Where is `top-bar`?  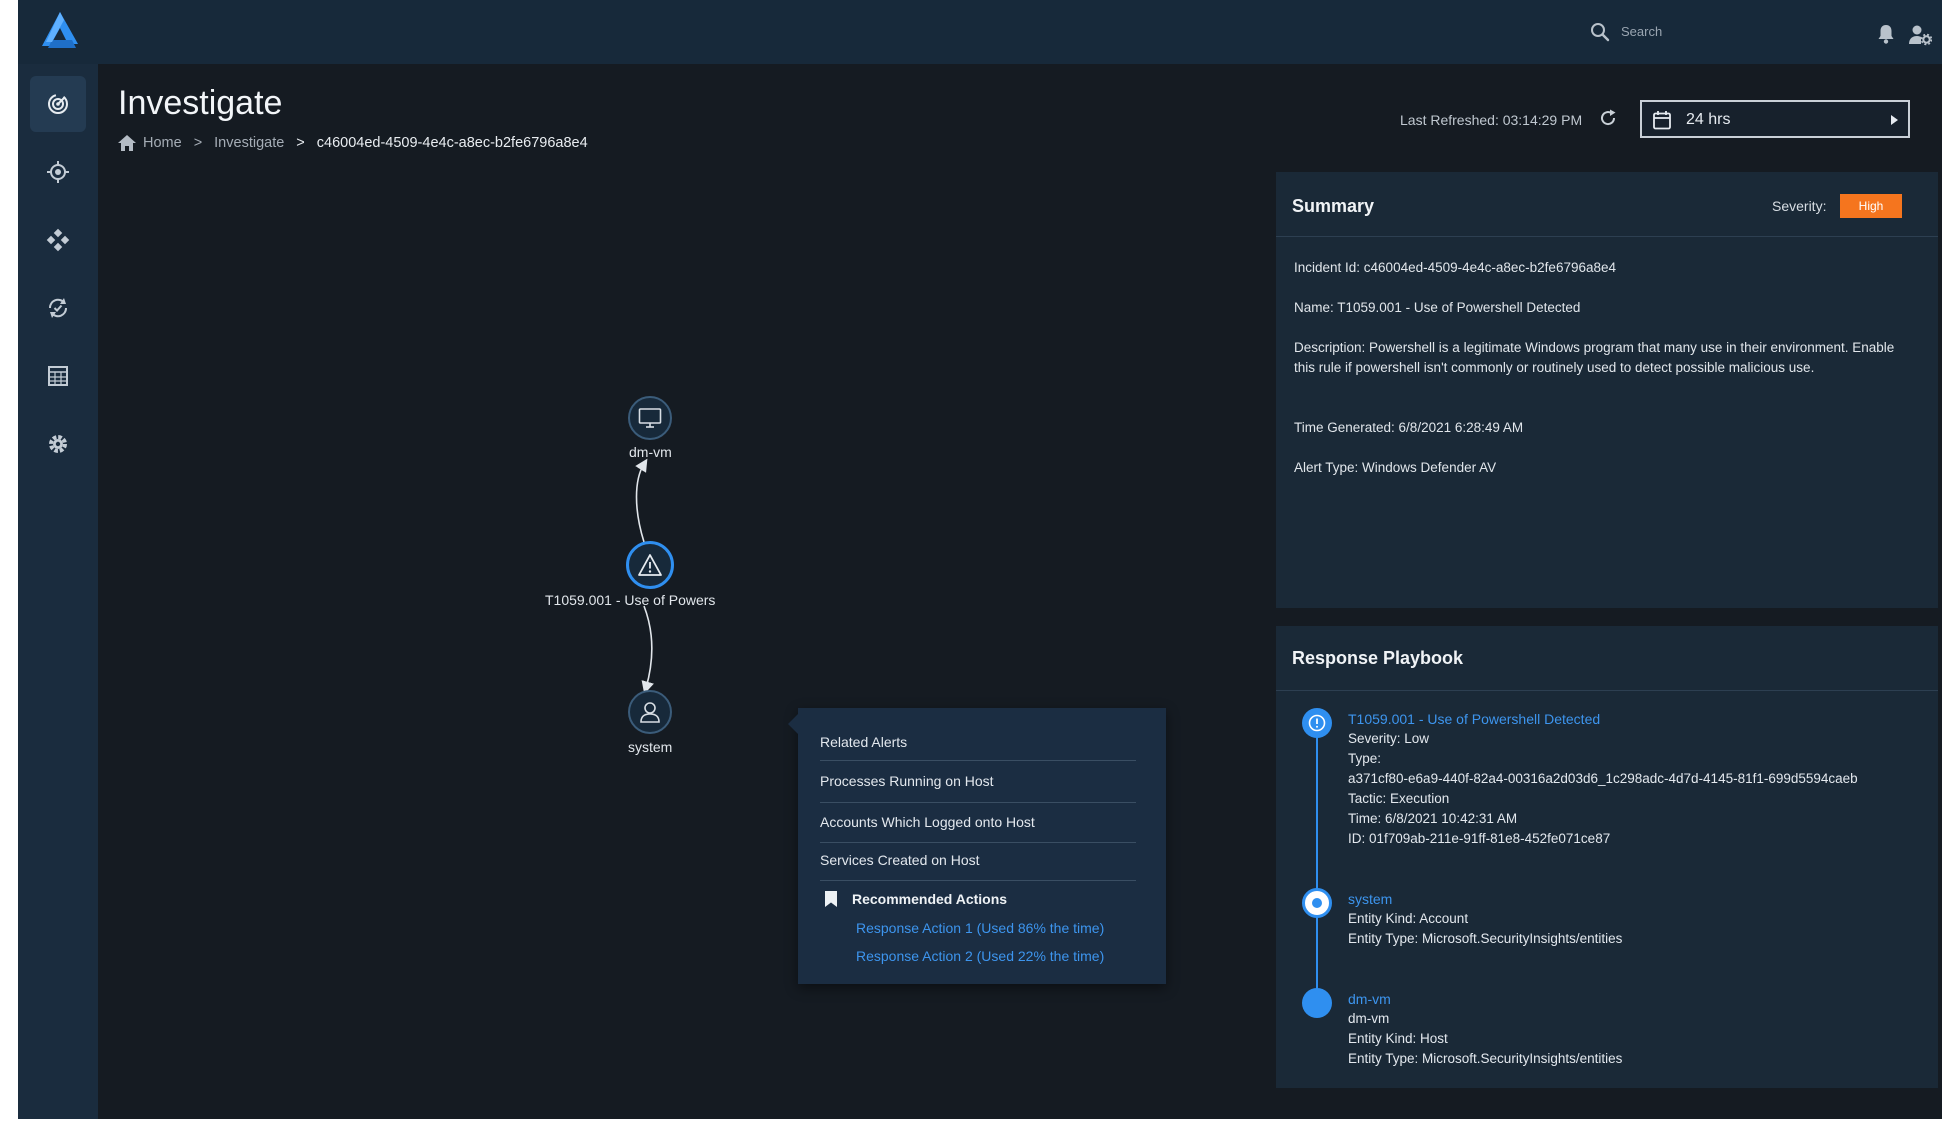 top-bar is located at coordinates (980, 32).